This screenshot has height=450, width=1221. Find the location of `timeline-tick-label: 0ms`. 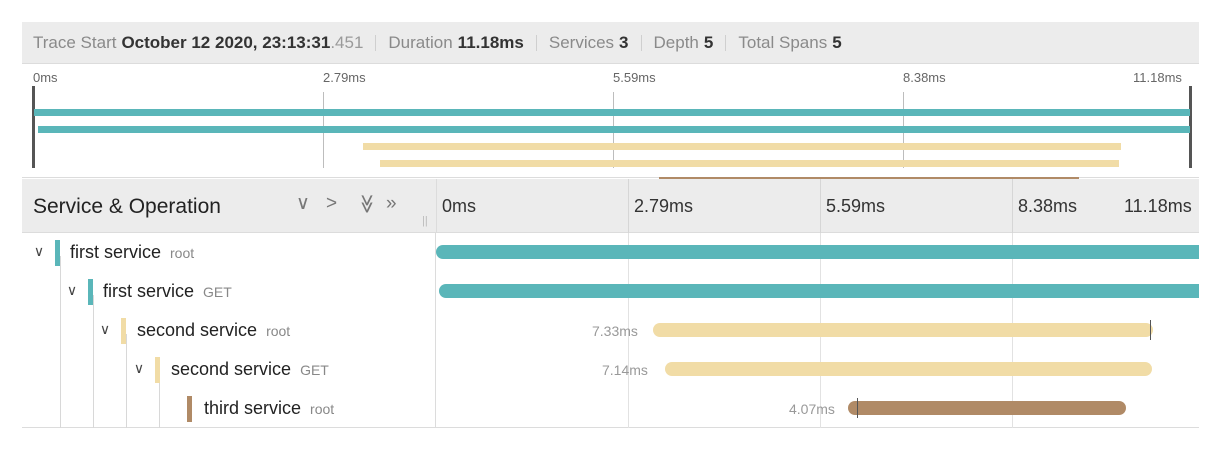

timeline-tick-label: 0ms is located at coordinates (459, 206).